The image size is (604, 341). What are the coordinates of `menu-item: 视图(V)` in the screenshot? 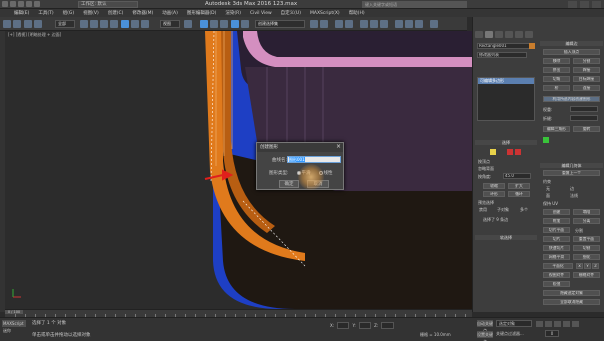 It's located at (91, 13).